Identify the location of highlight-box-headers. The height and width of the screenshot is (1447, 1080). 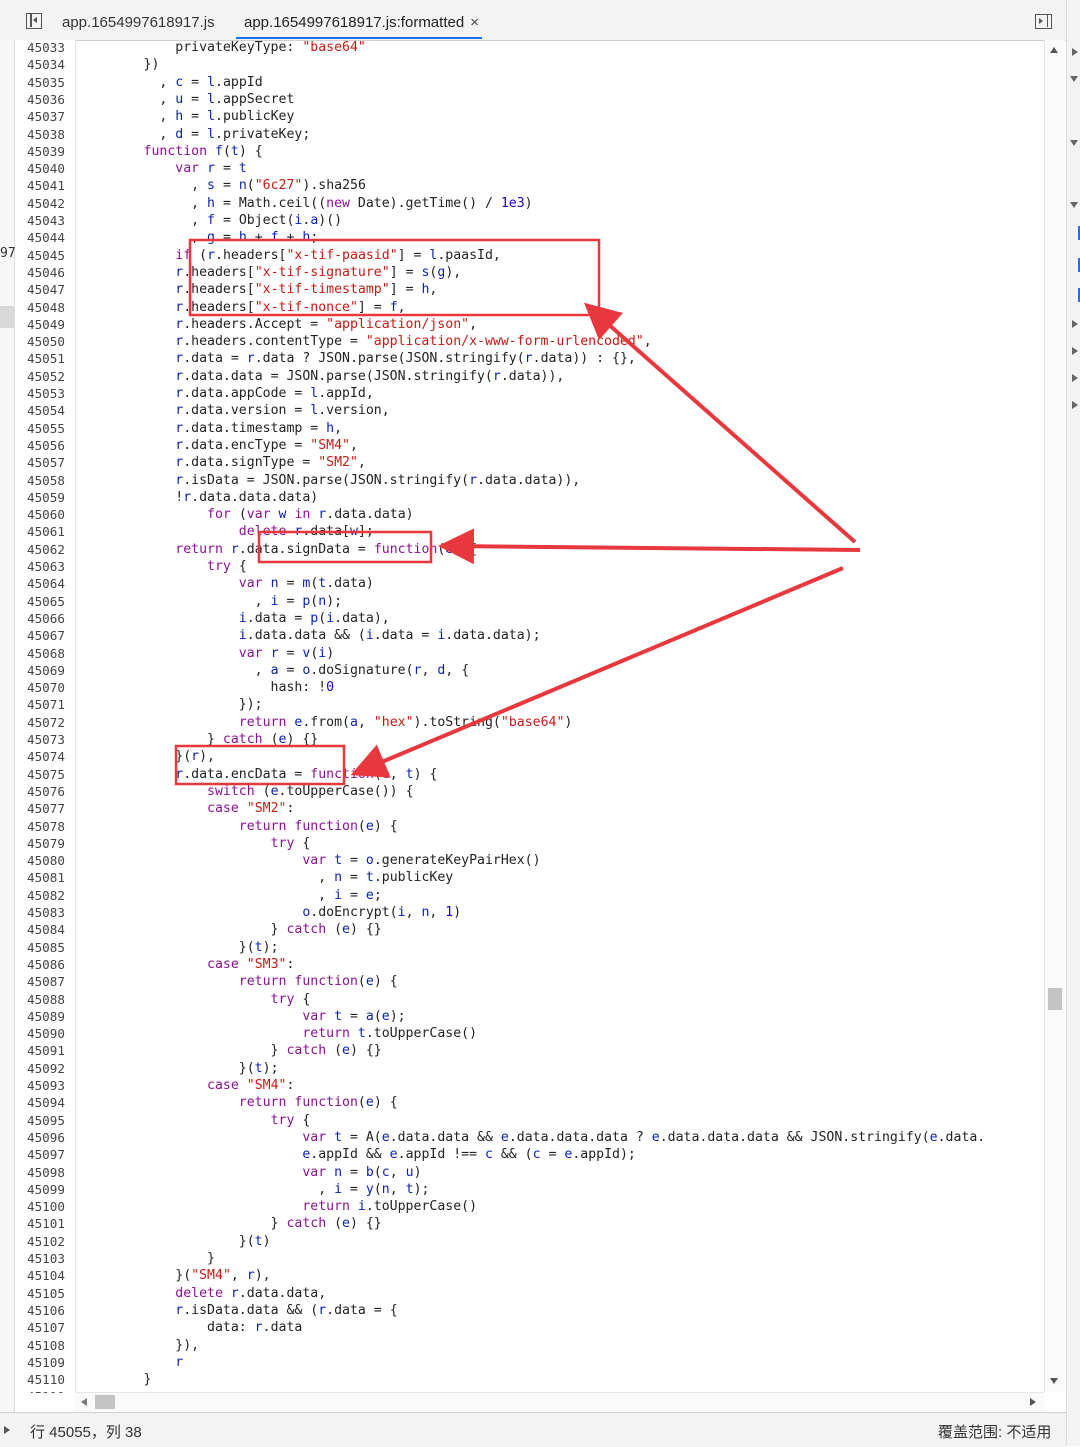
(394, 277).